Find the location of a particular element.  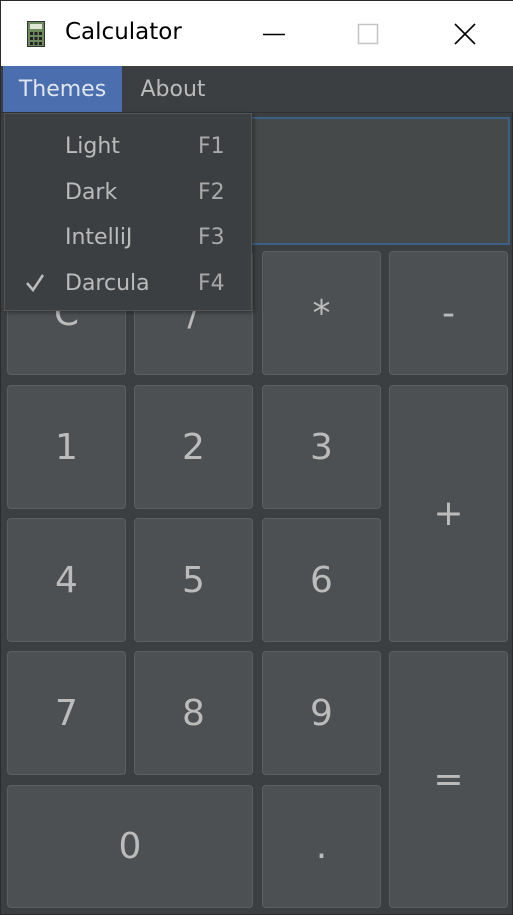

subtract-button: - is located at coordinates (448, 313).